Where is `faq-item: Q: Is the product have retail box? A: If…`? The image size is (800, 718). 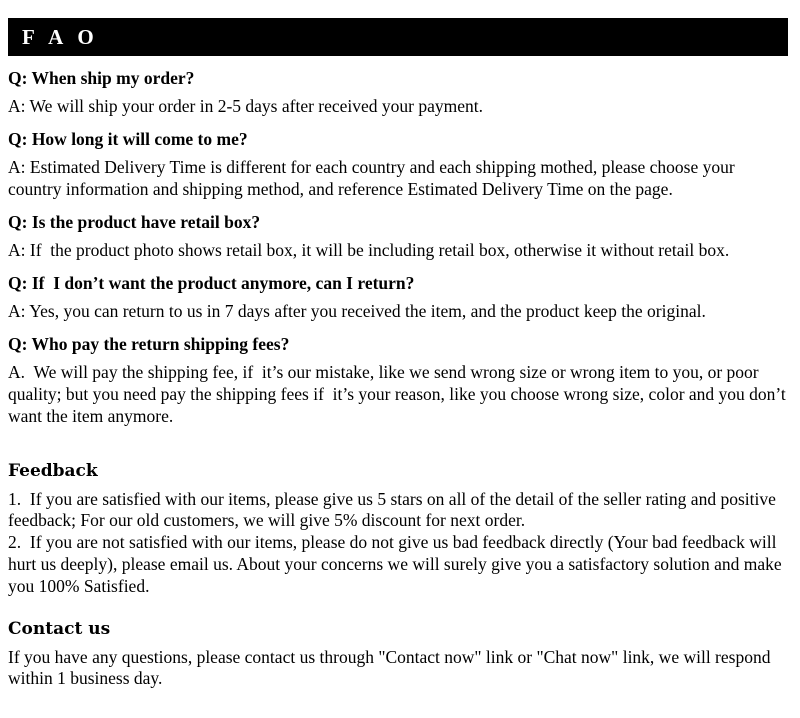
faq-item: Q: Is the product have retail box? A: If… is located at coordinates (399, 239).